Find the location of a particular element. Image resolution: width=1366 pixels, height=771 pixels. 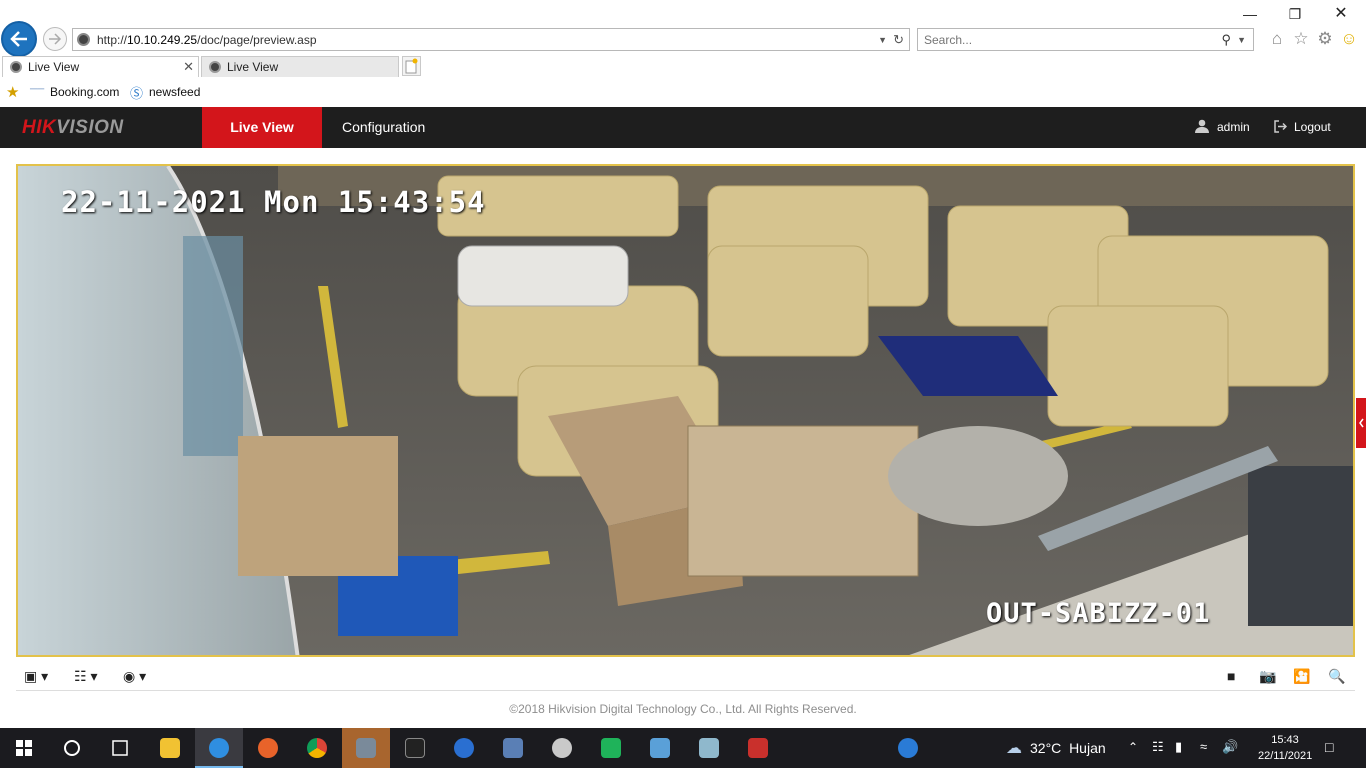

logout-button: Logout is located at coordinates (1302, 127).